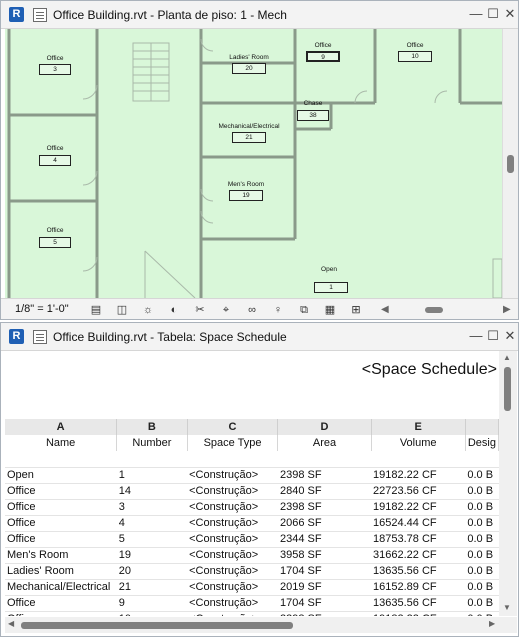 The width and height of the screenshot is (519, 637). What do you see at coordinates (233, 427) in the screenshot?
I see `column-letter: C` at bounding box center [233, 427].